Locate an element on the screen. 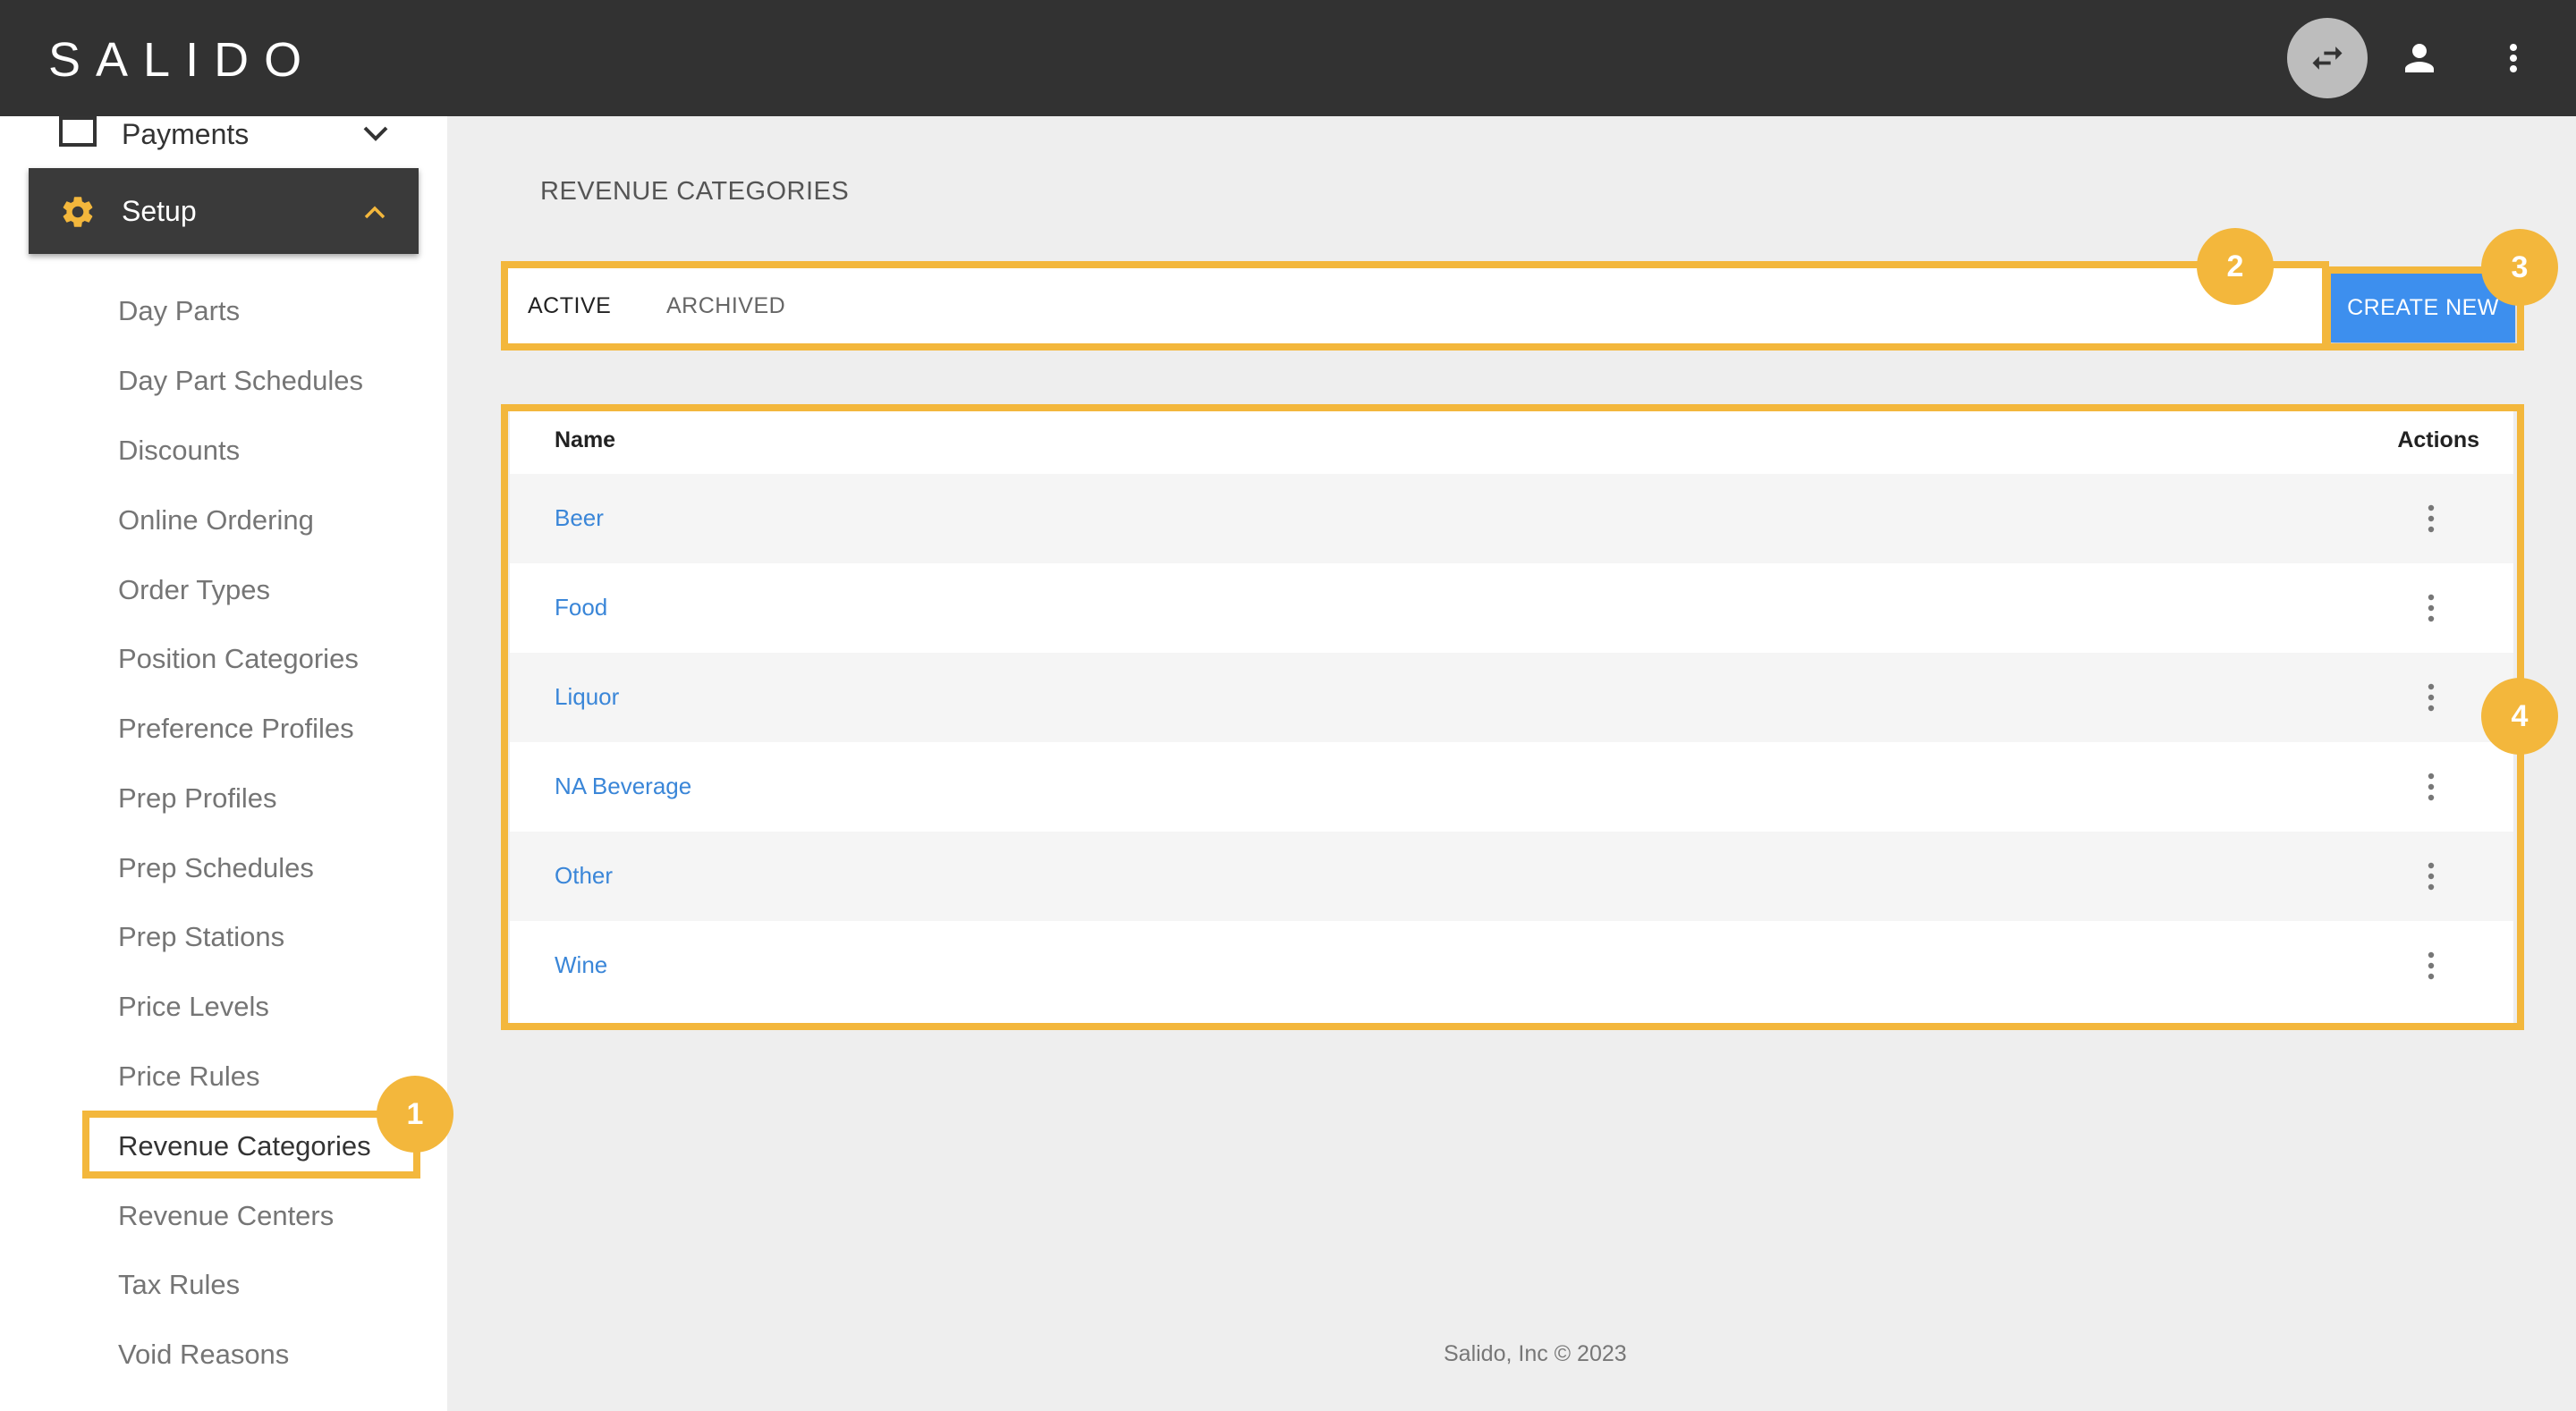 This screenshot has width=2576, height=1411. sidebar-item-prep-stations: Prep Stations is located at coordinates (201, 937).